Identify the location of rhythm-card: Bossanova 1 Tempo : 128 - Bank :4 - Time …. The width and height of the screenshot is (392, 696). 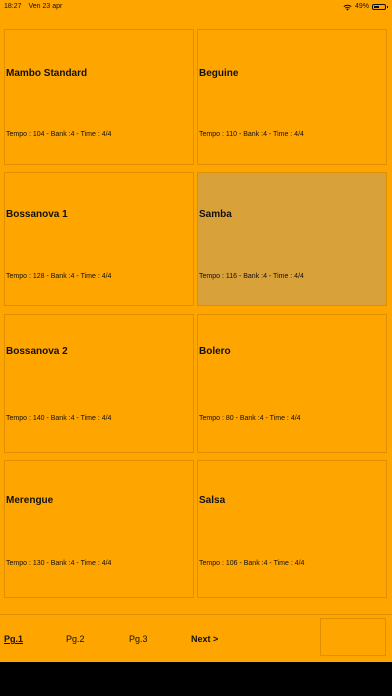
(99, 239).